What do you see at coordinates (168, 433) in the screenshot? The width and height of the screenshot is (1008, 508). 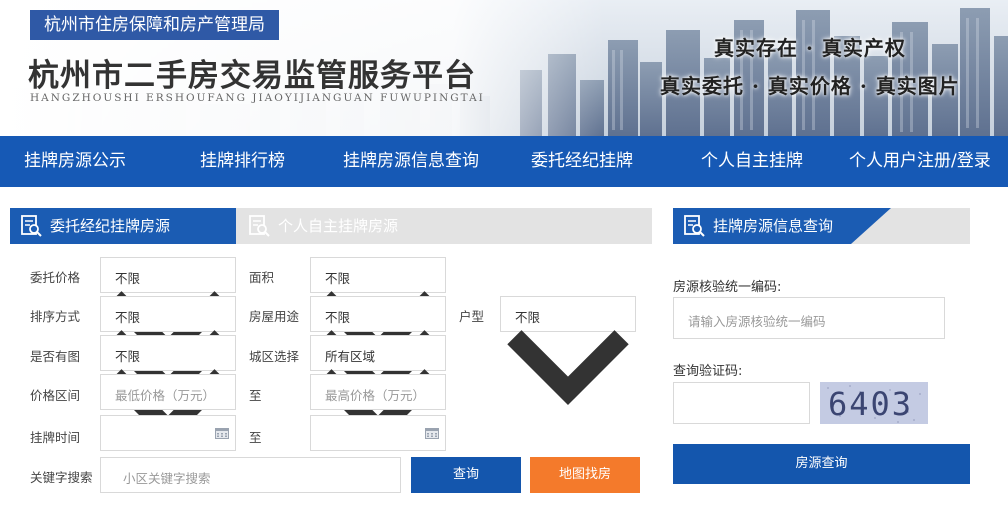 I see `start-date-input` at bounding box center [168, 433].